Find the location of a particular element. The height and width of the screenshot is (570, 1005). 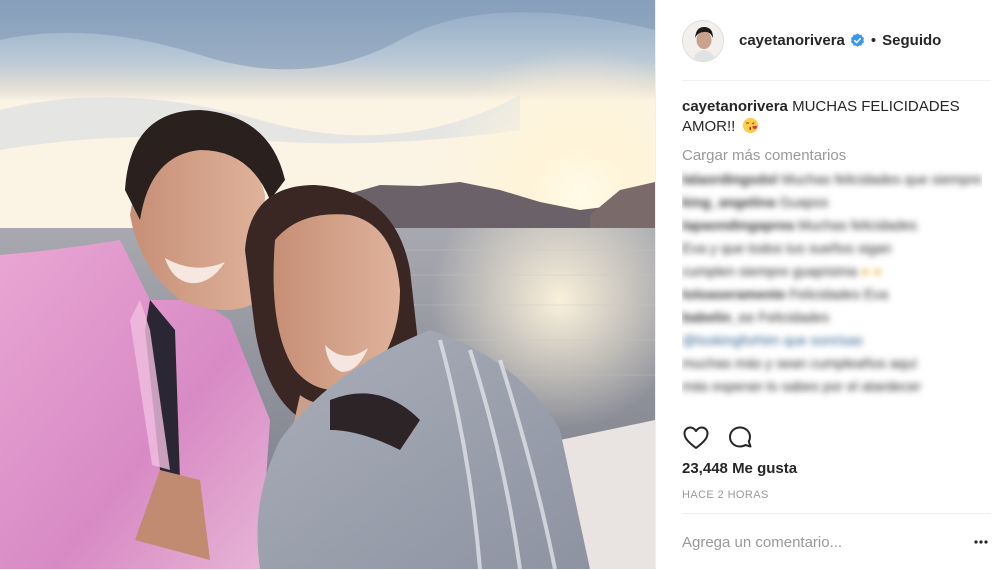

comment-line: babelin_cc Felicidades is located at coordinates (756, 317).